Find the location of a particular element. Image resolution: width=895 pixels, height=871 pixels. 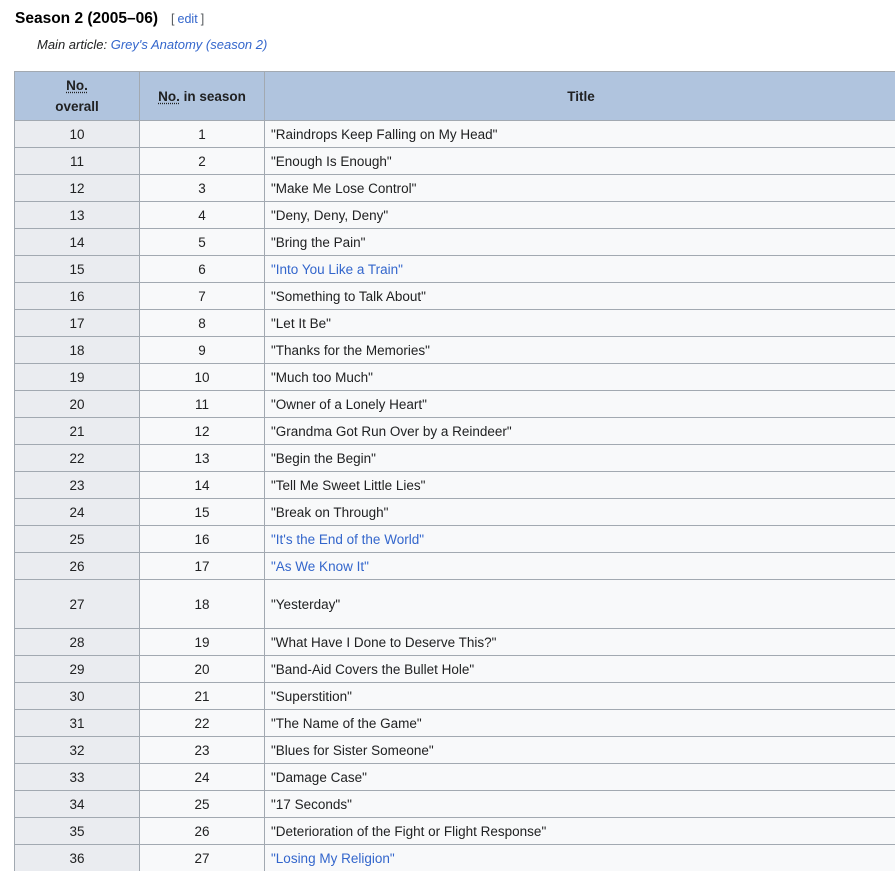

episode-title: Let It Be is located at coordinates (301, 323).